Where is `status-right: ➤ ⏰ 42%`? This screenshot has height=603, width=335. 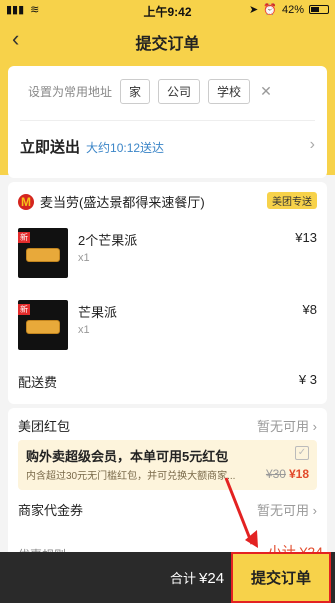
status-right: ➤ ⏰ 42% is located at coordinates (289, 9).